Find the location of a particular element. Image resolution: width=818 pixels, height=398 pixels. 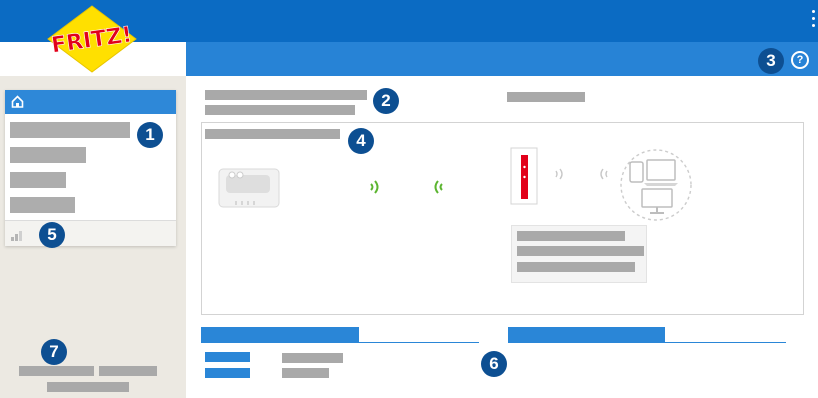

callout-badge-7: 7 is located at coordinates (54, 352).